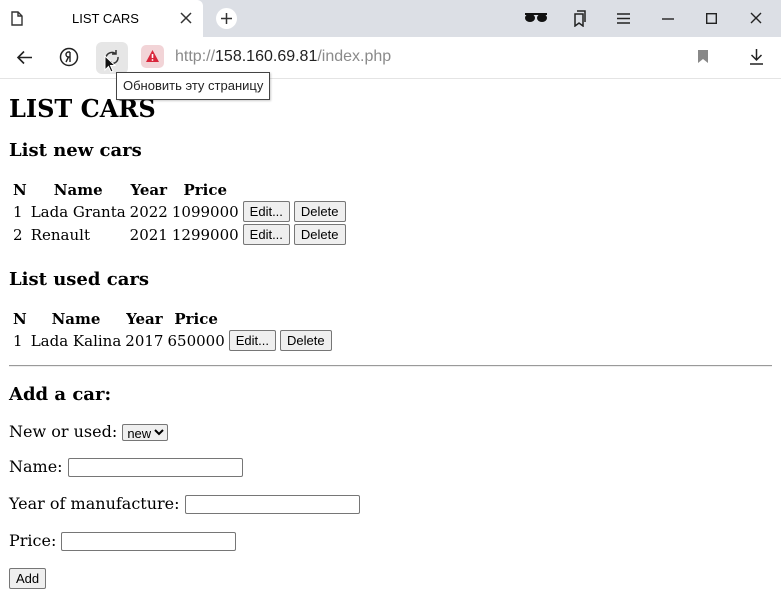 This screenshot has width=781, height=608. I want to click on new-cars-heading: List new cars, so click(75, 150).